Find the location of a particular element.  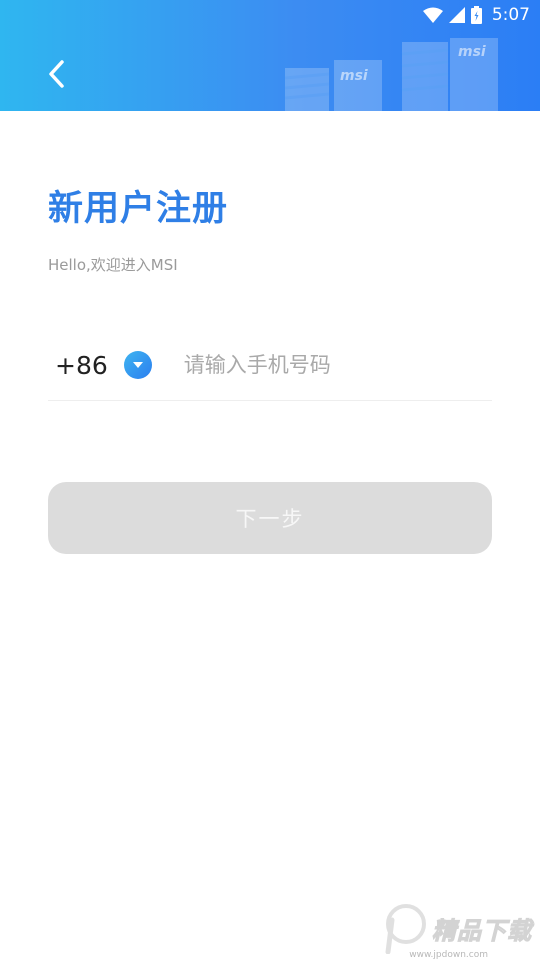

status-time: 5:07 is located at coordinates (510, 15).